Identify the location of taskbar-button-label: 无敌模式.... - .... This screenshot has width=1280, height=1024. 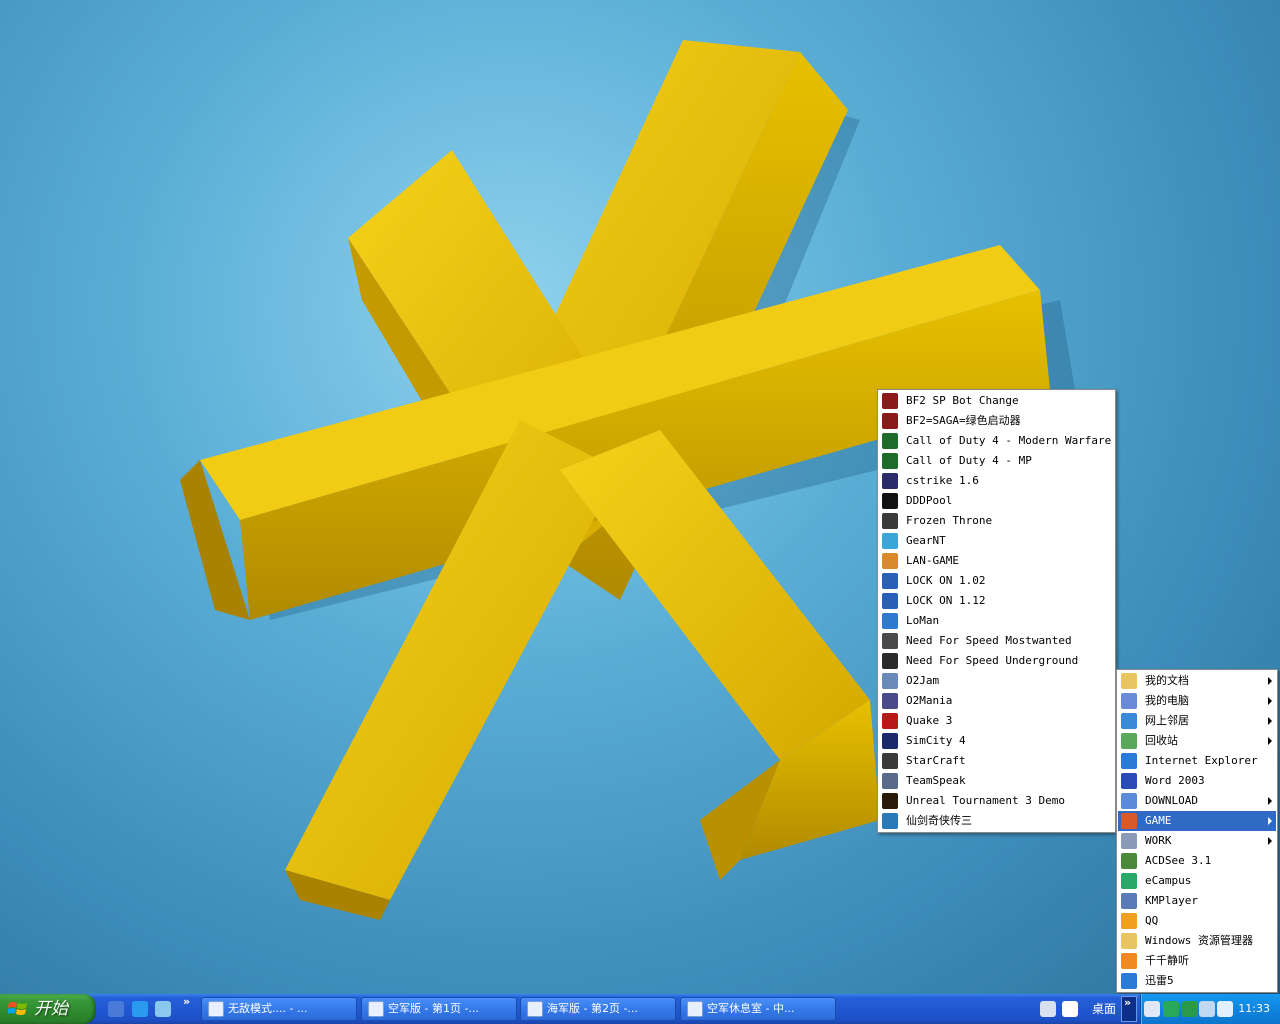
(268, 1008).